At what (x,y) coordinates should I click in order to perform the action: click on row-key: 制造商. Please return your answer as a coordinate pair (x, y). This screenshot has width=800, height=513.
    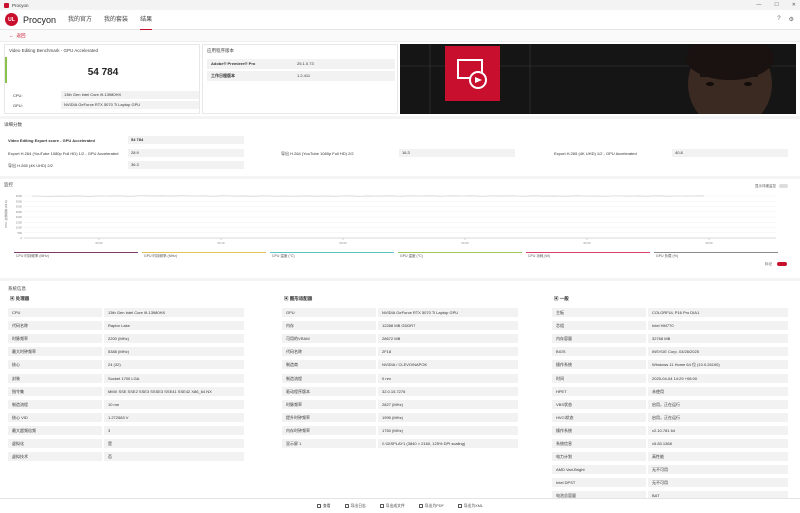
    Looking at the image, I should click on (329, 365).